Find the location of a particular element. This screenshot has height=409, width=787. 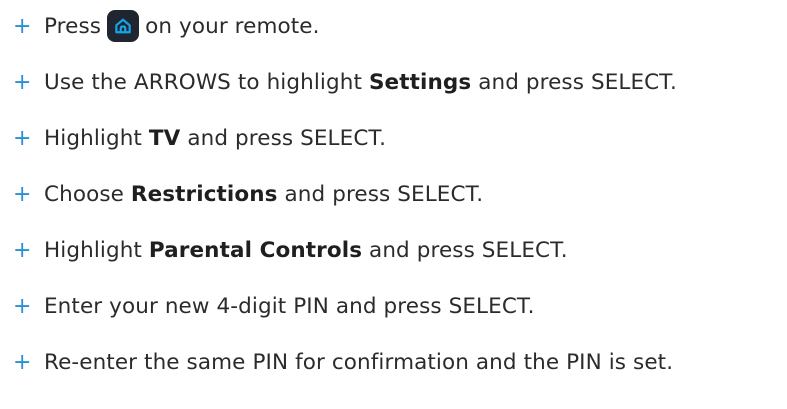

step-4: + Choose Restrictions and press SELECT. is located at coordinates (241, 194).